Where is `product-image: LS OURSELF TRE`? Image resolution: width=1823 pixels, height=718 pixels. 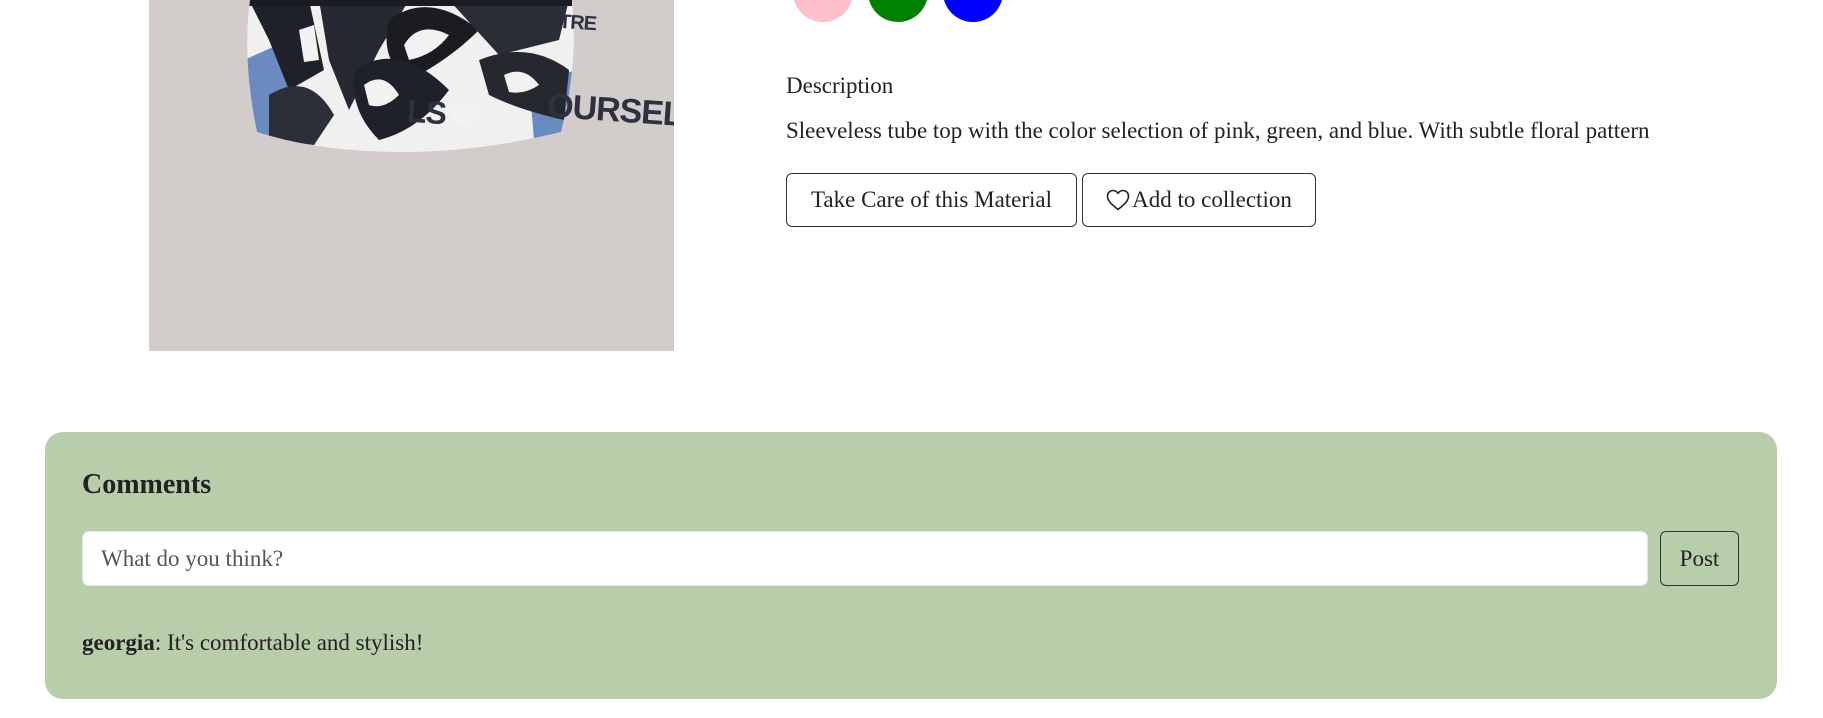 product-image: LS OURSELF TRE is located at coordinates (411, 175).